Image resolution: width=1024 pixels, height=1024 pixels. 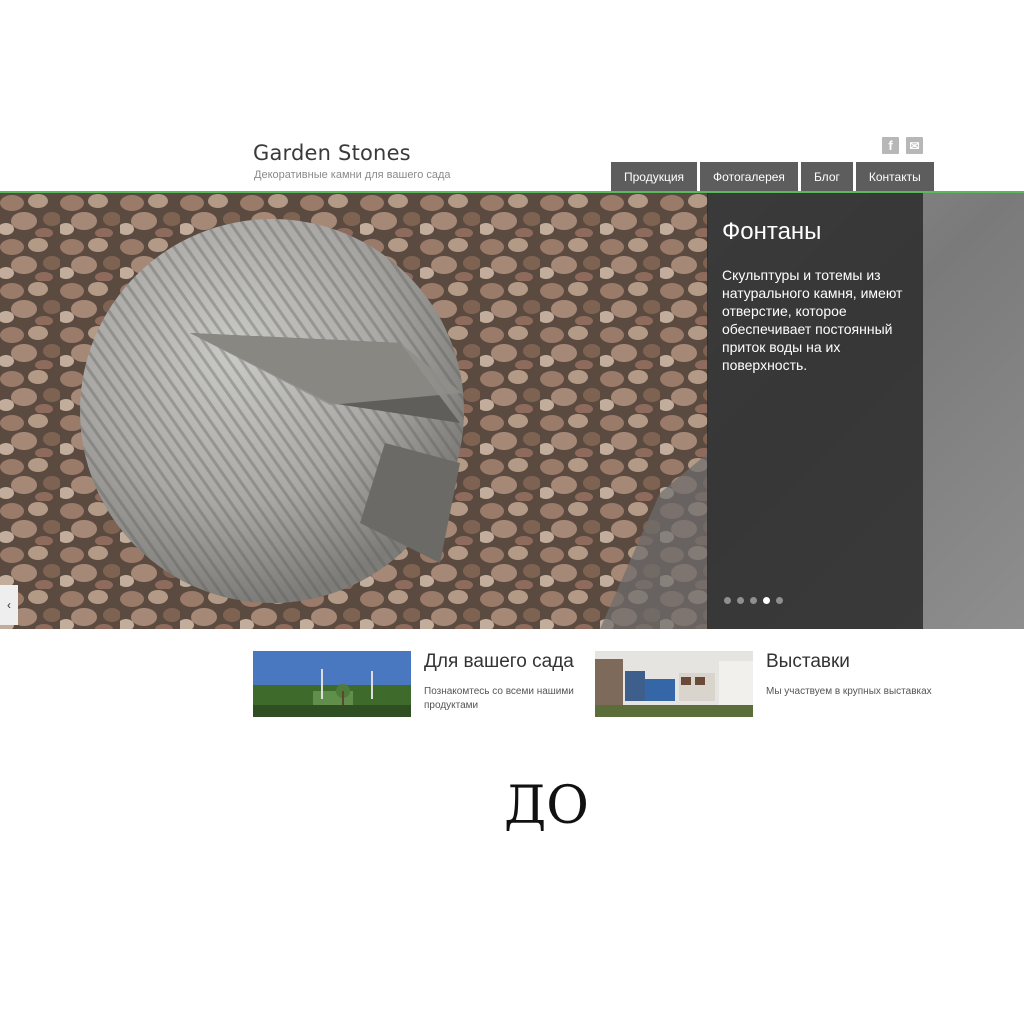 What do you see at coordinates (815, 411) in the screenshot?
I see `slide-caption-panel` at bounding box center [815, 411].